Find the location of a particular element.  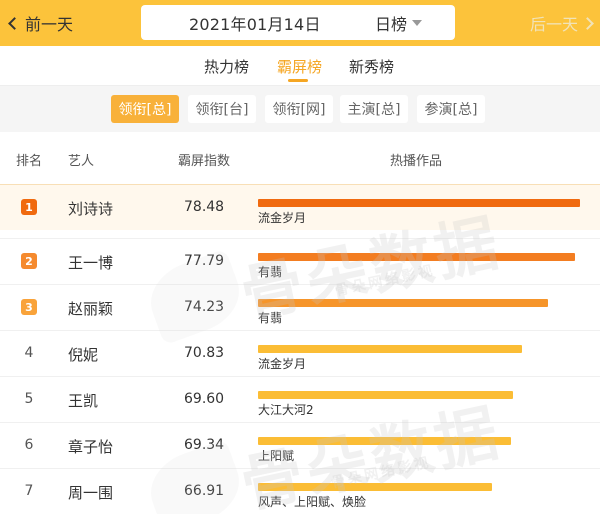

hot-works: 上阳赋 is located at coordinates (276, 455).